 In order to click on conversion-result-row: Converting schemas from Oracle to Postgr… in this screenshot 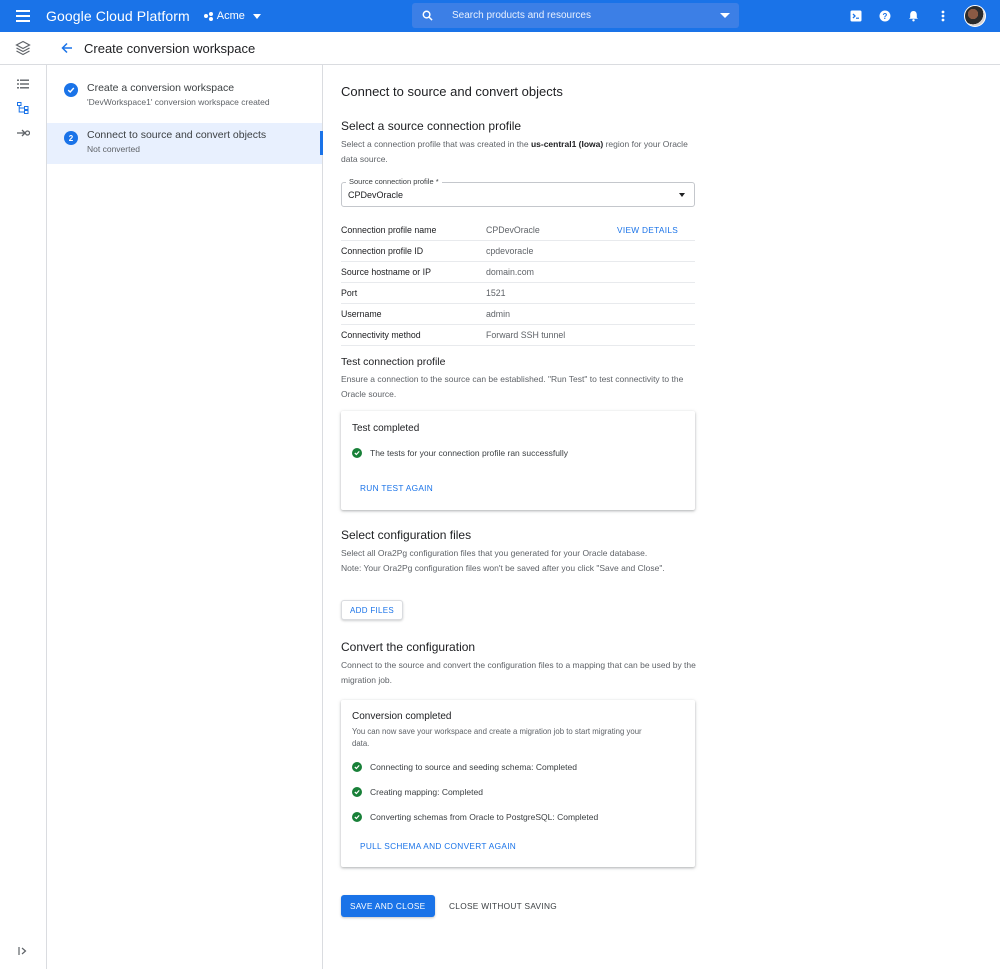, I will do `click(475, 817)`.